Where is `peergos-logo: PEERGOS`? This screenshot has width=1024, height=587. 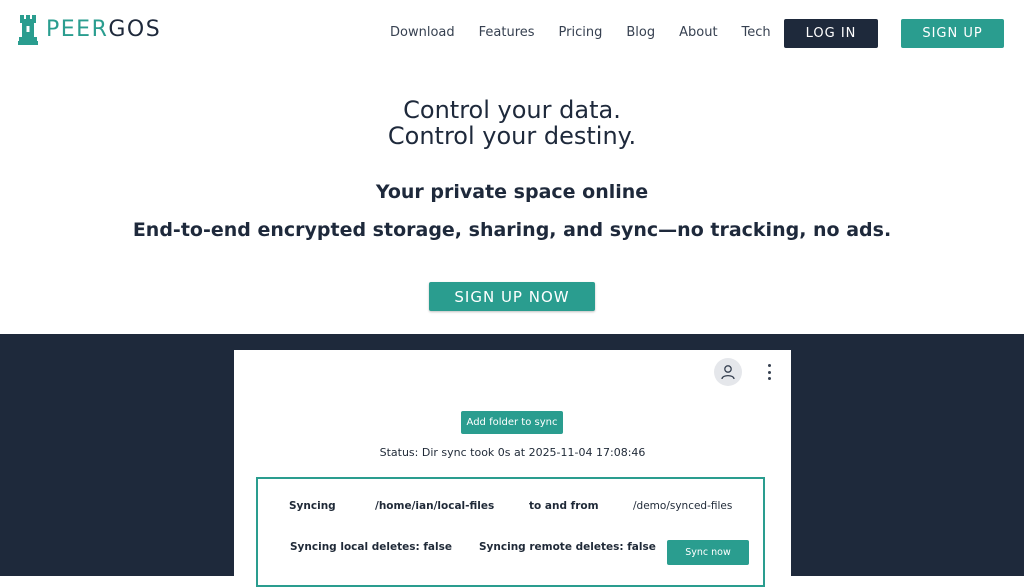 peergos-logo: PEERGOS is located at coordinates (89, 30).